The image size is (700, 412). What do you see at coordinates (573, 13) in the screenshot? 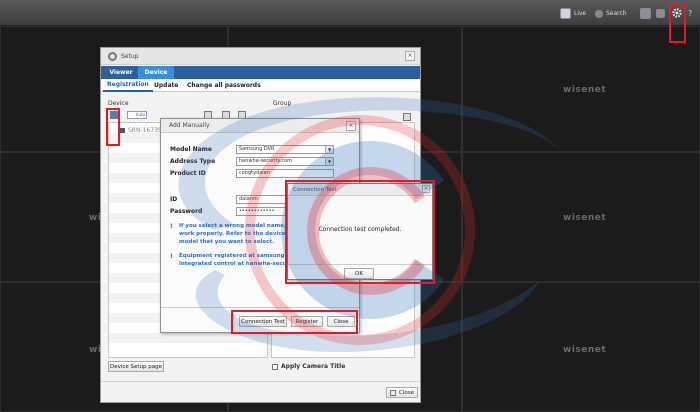
I see `live-button: Live` at bounding box center [573, 13].